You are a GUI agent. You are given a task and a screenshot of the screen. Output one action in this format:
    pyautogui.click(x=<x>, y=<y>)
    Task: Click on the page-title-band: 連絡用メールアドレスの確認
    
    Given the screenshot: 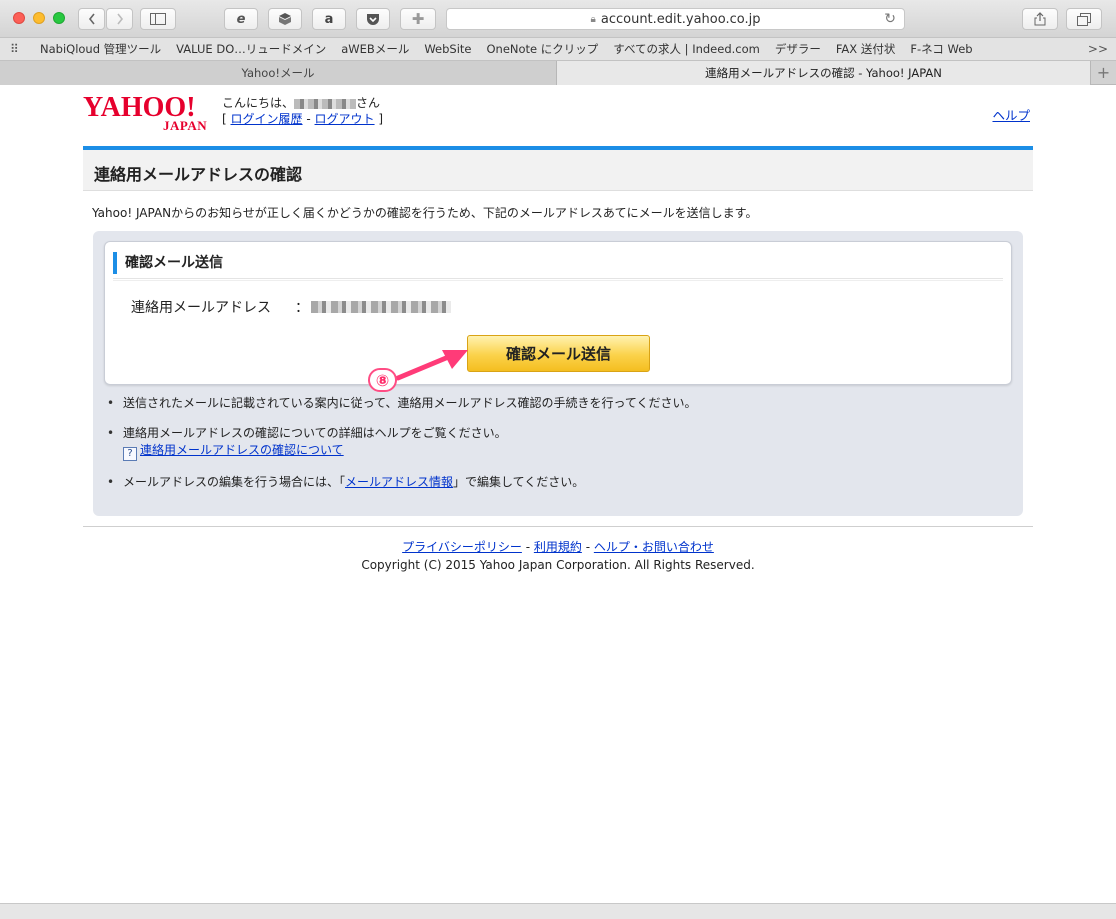 What is the action you would take?
    pyautogui.click(x=558, y=170)
    